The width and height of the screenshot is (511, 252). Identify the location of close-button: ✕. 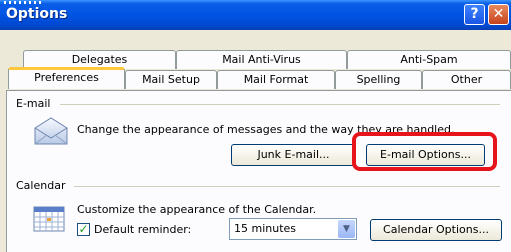
(498, 14).